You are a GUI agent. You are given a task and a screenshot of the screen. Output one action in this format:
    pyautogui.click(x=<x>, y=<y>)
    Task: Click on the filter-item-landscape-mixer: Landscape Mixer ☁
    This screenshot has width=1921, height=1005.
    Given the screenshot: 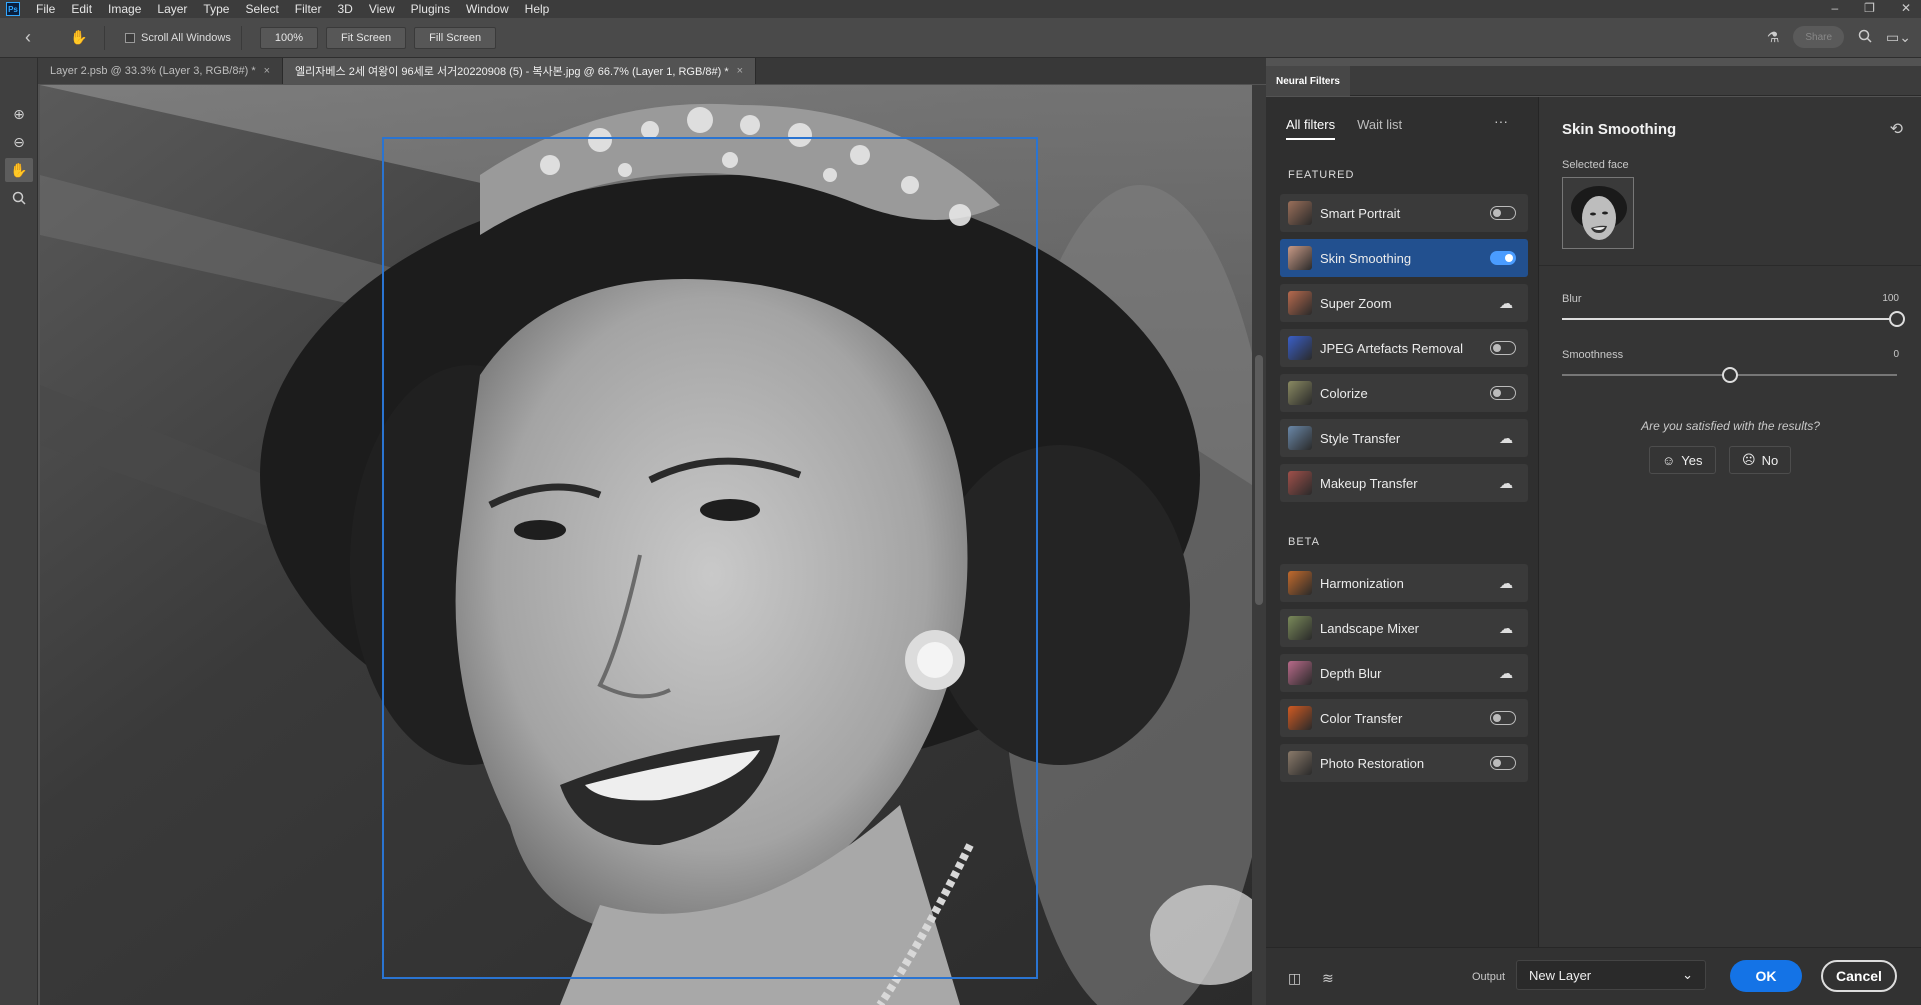 What is the action you would take?
    pyautogui.click(x=1404, y=628)
    